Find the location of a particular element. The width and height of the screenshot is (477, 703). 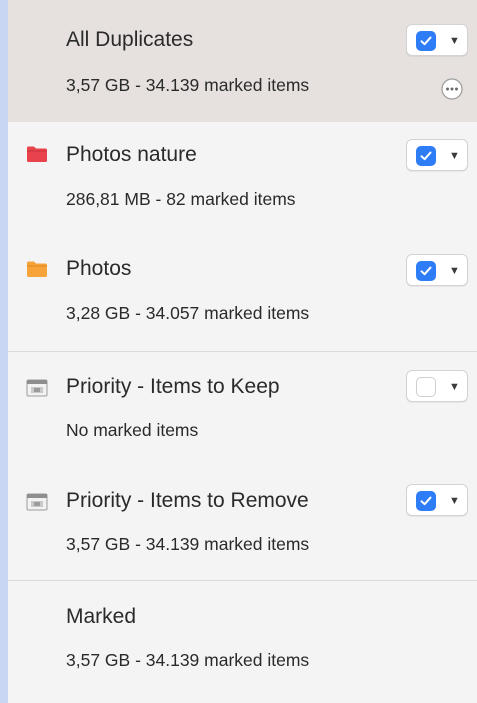

item-subtitle: 3,28 GB - 34.057 marked items is located at coordinates (188, 313).